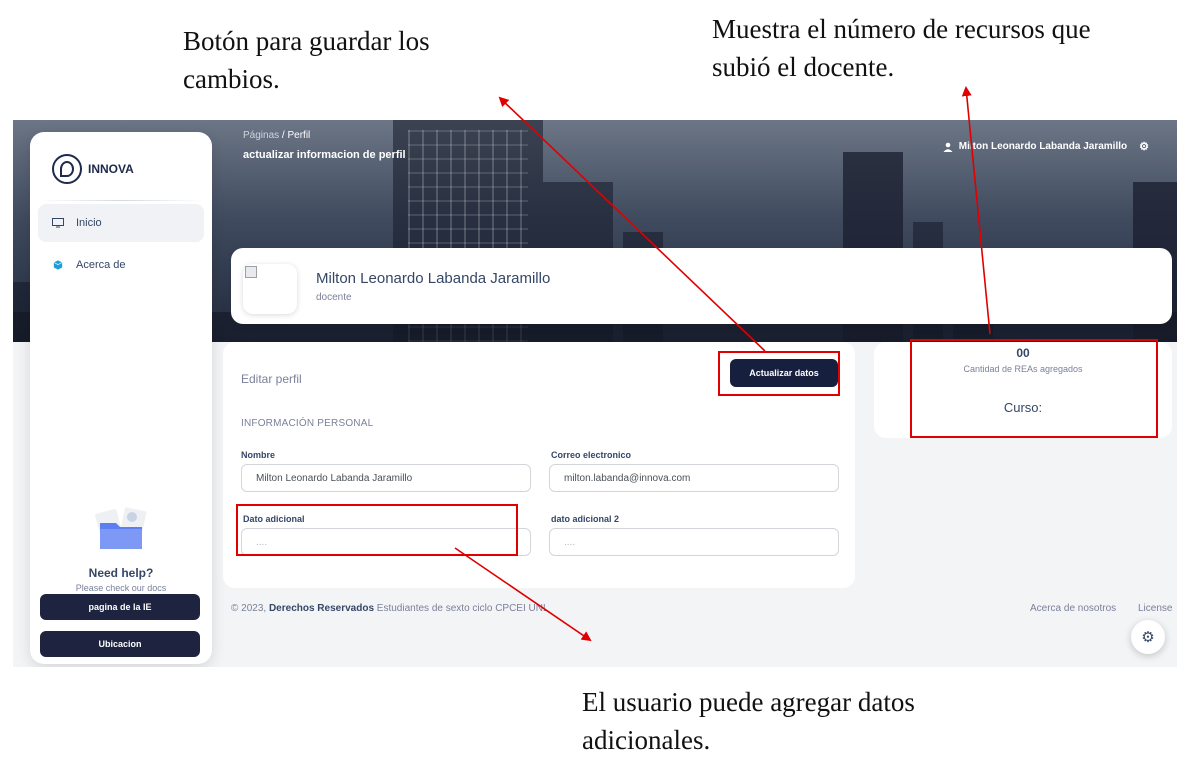  Describe the element at coordinates (251, 272) in the screenshot. I see `broken-image-icon` at that location.